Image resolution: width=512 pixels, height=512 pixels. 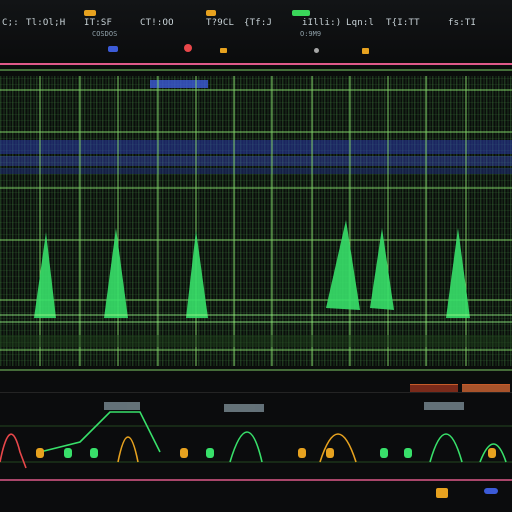 What do you see at coordinates (220, 23) in the screenshot?
I see `toolbar-item: T?9CL` at bounding box center [220, 23].